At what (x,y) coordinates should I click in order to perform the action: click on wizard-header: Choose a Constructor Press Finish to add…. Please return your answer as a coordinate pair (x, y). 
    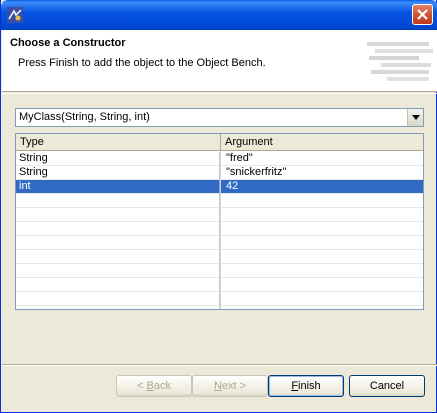
    Looking at the image, I should click on (219, 61).